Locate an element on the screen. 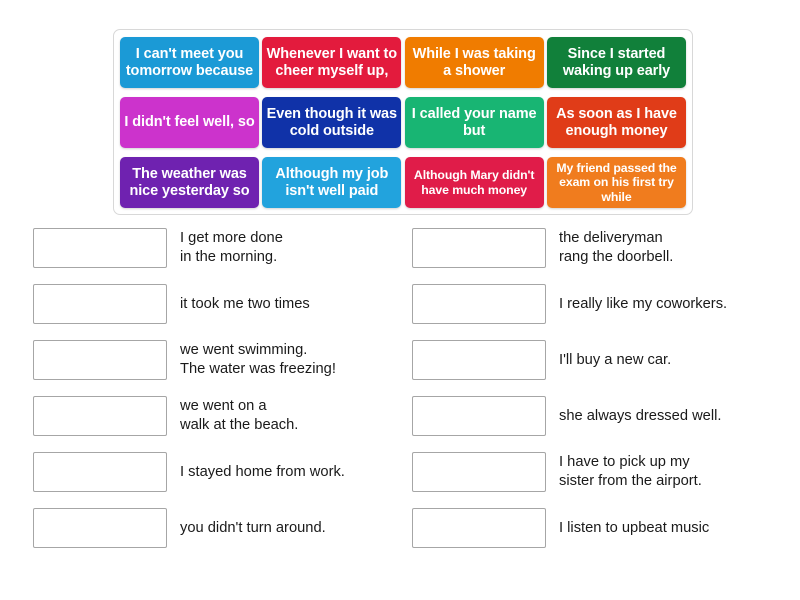  answer-tile: The weather was nice yesterday so is located at coordinates (189, 182).